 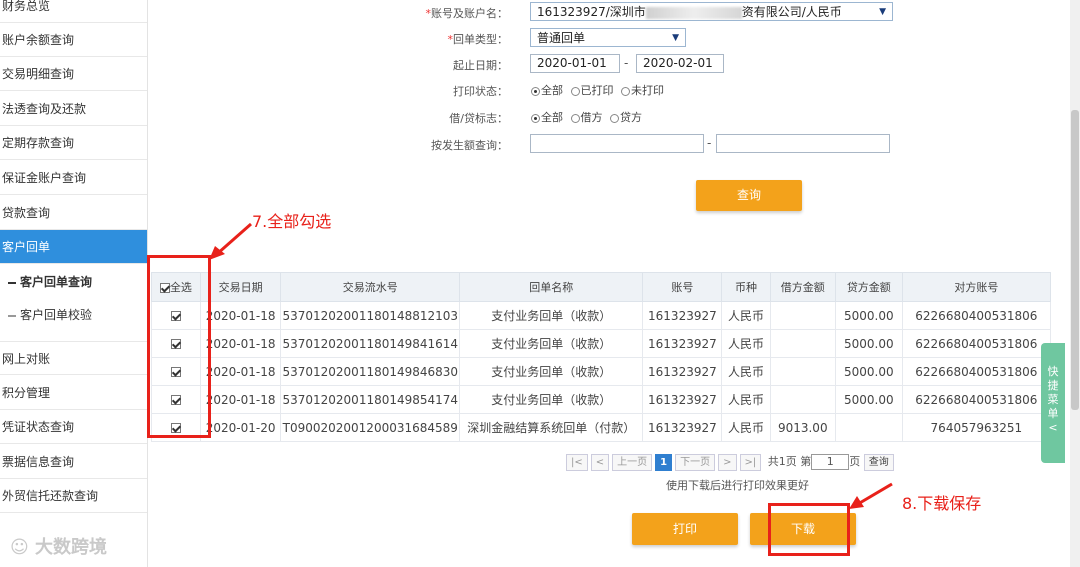 What do you see at coordinates (632, 462) in the screenshot?
I see `prev-page-button: 上一页` at bounding box center [632, 462].